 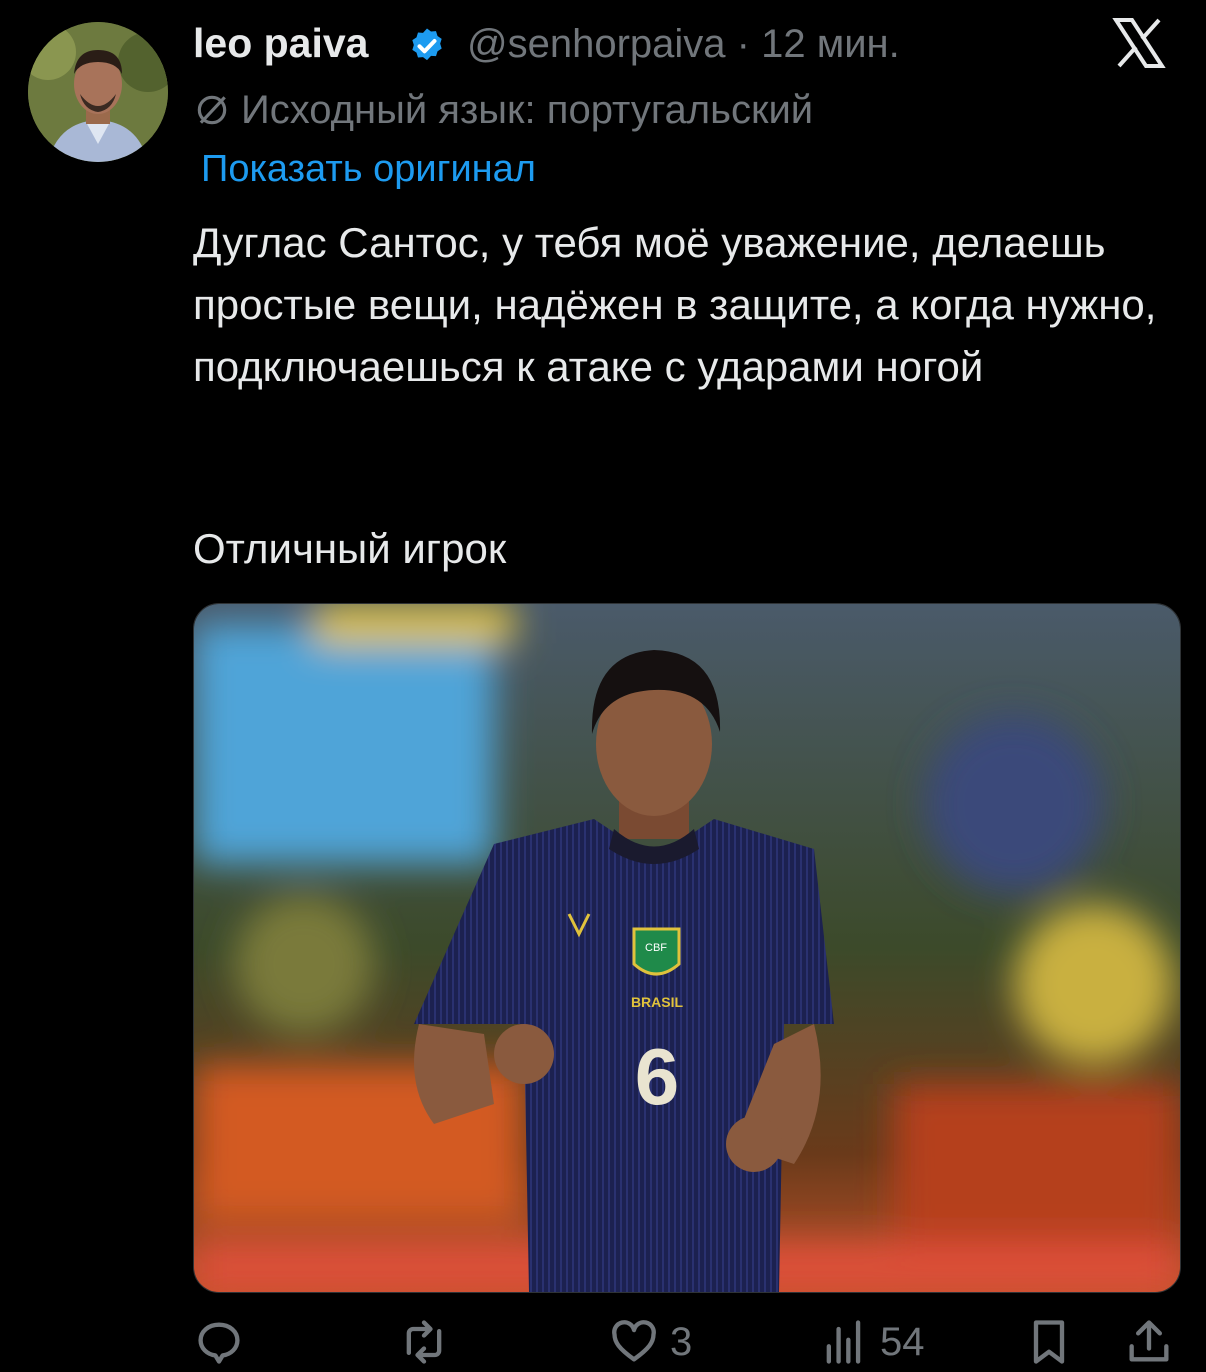 I want to click on verified-badge-icon, so click(x=427, y=44).